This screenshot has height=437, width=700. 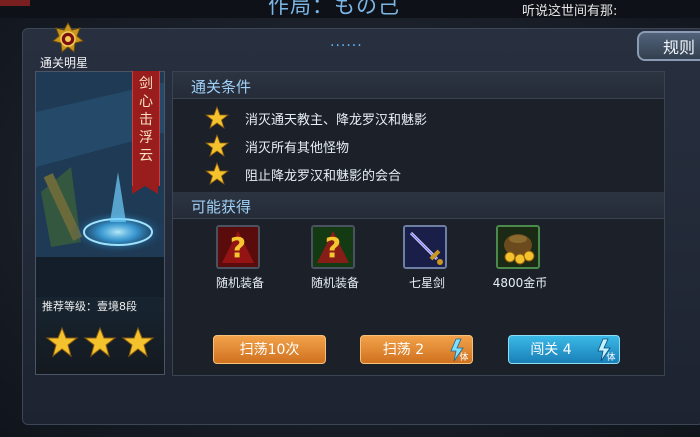 What do you see at coordinates (518, 247) in the screenshot?
I see `gold-coins-icon` at bounding box center [518, 247].